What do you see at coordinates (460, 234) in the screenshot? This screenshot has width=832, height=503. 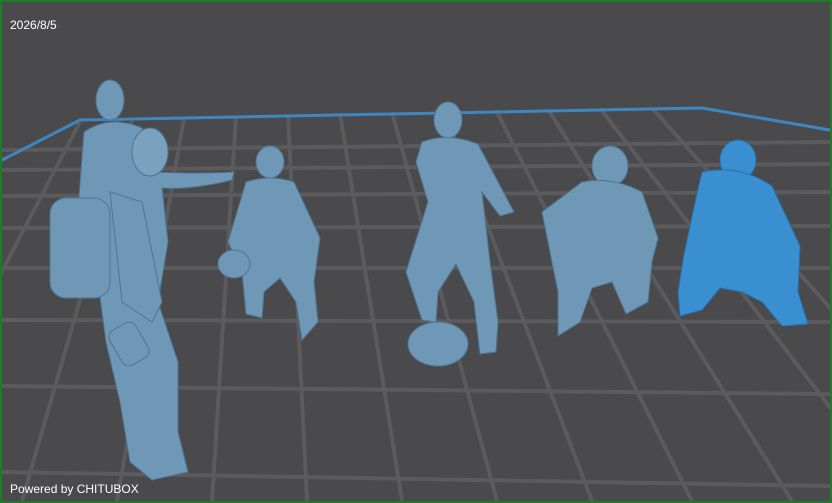 I see `model-standing-figure-with-bag` at bounding box center [460, 234].